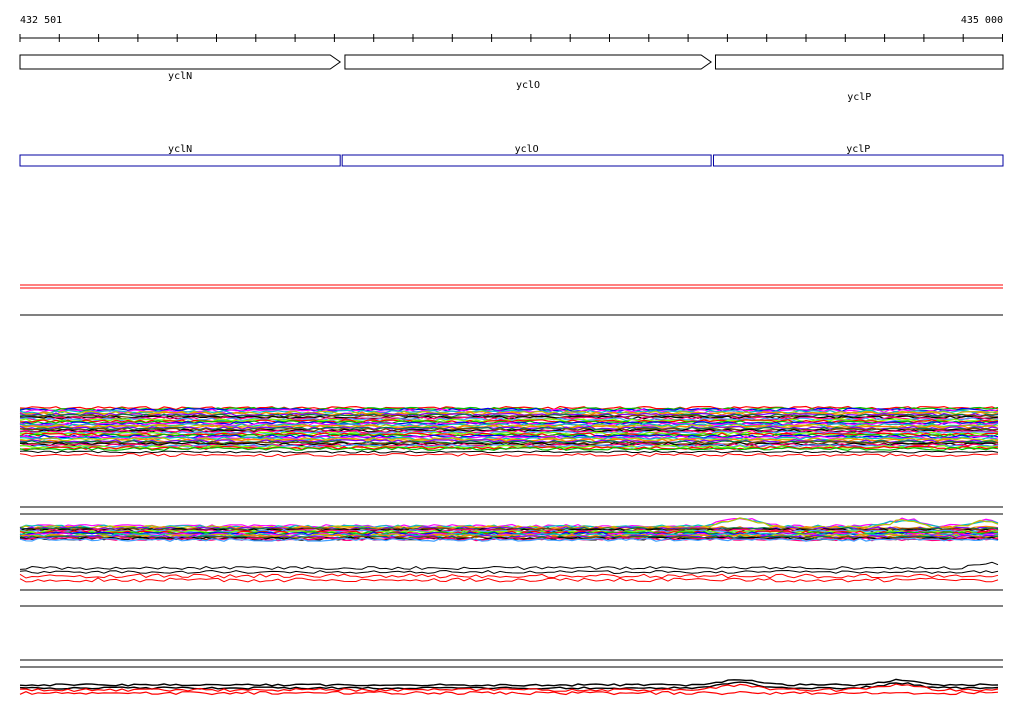 The width and height of the screenshot is (1024, 714). Describe the element at coordinates (528, 85) in the screenshot. I see `gene-label: yclO` at that location.